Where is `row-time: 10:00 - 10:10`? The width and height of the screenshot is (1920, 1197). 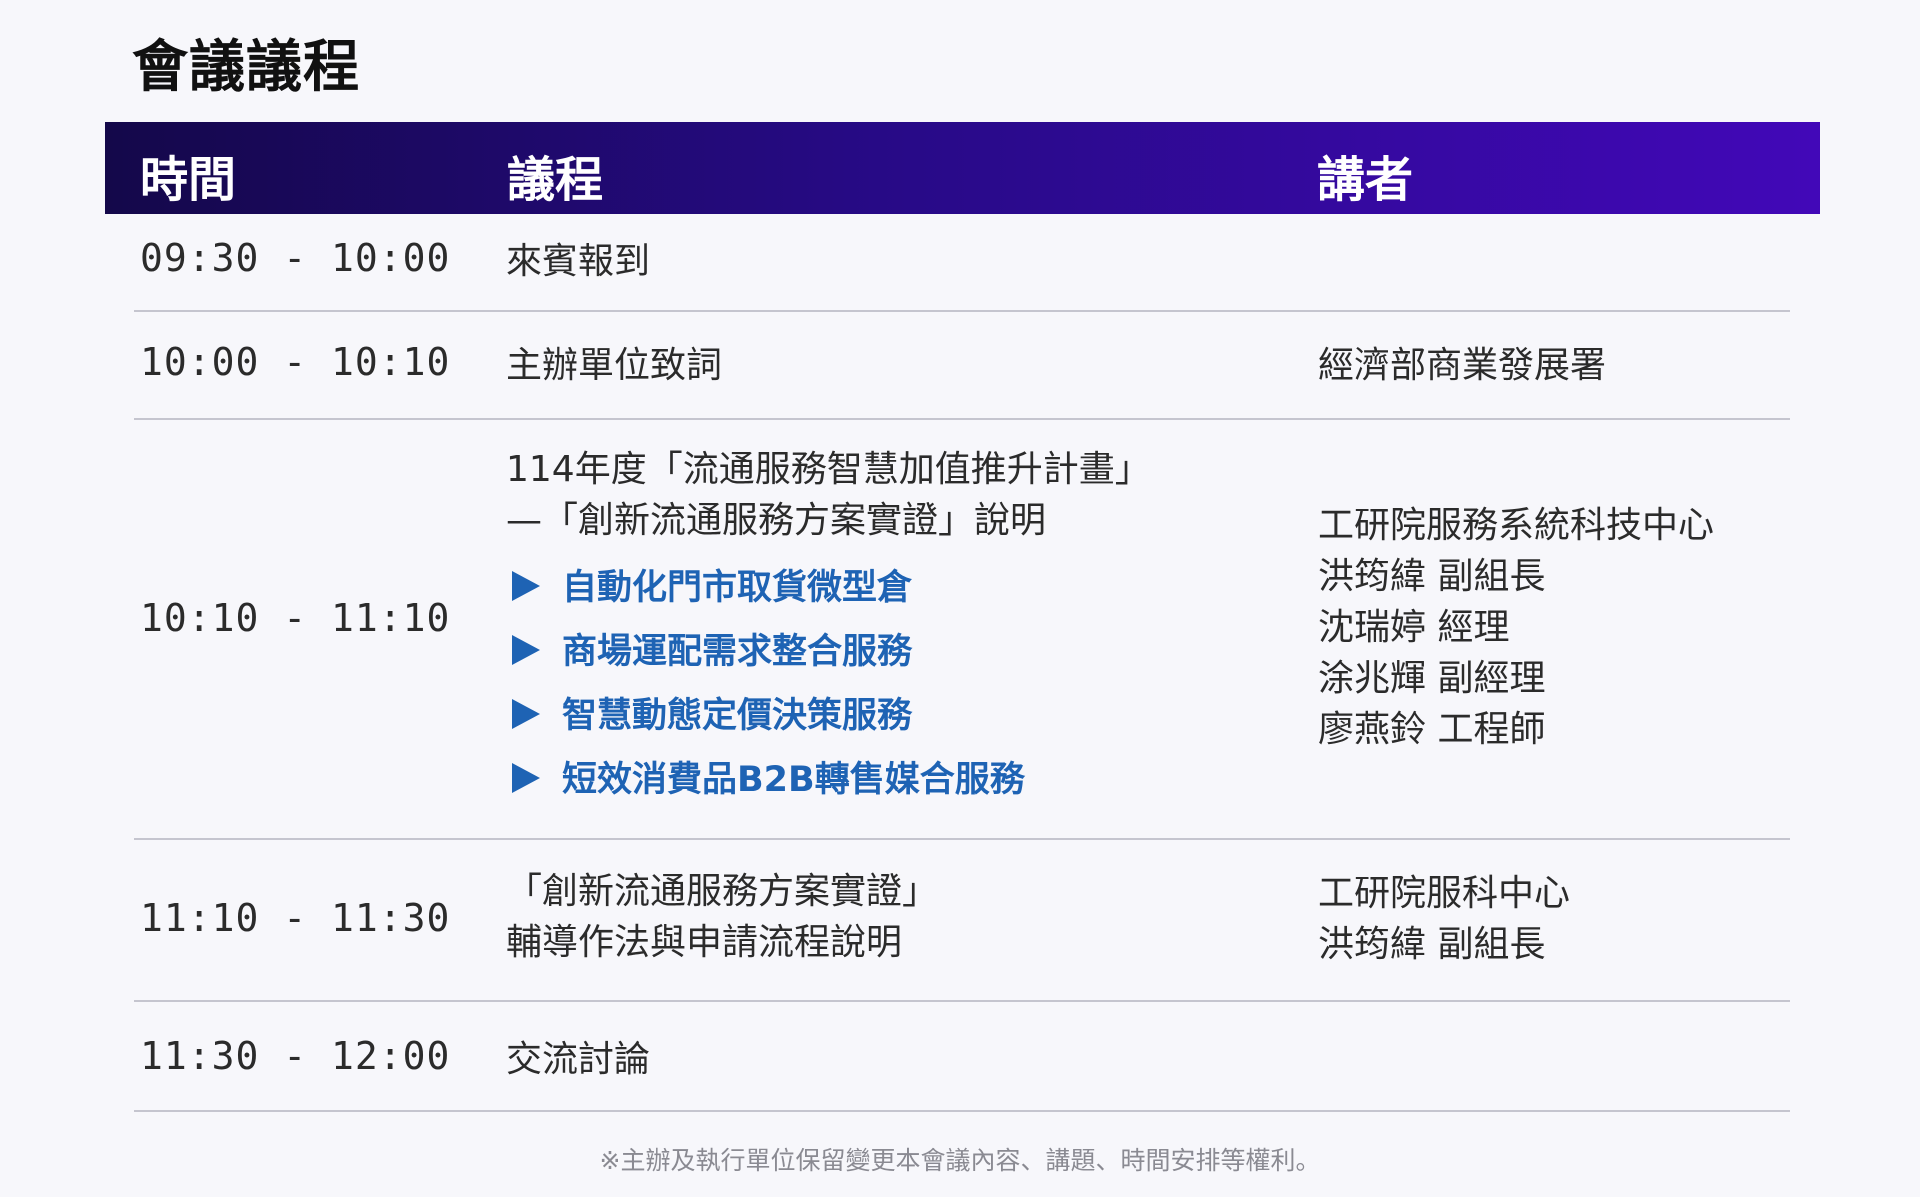
row-time: 10:00 - 10:10 is located at coordinates (295, 362).